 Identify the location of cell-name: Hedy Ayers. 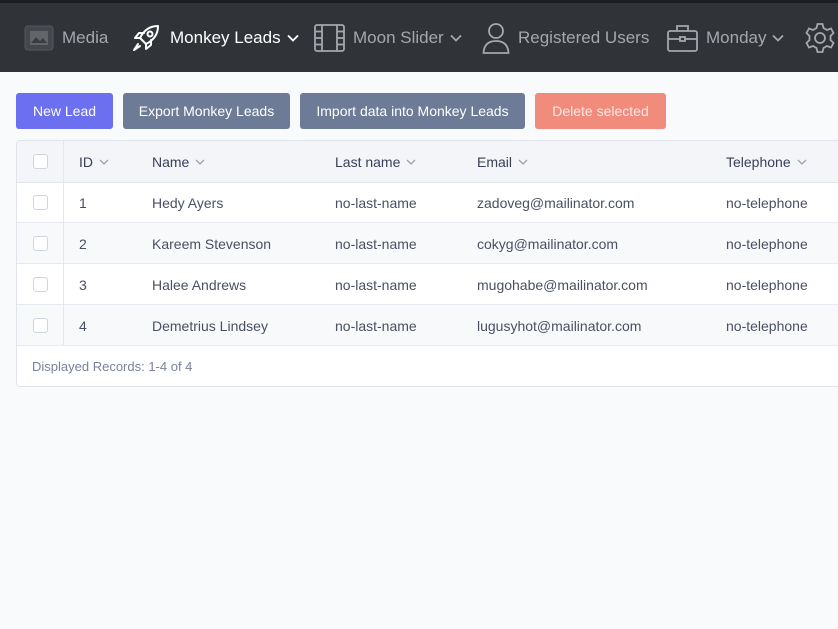
(188, 202).